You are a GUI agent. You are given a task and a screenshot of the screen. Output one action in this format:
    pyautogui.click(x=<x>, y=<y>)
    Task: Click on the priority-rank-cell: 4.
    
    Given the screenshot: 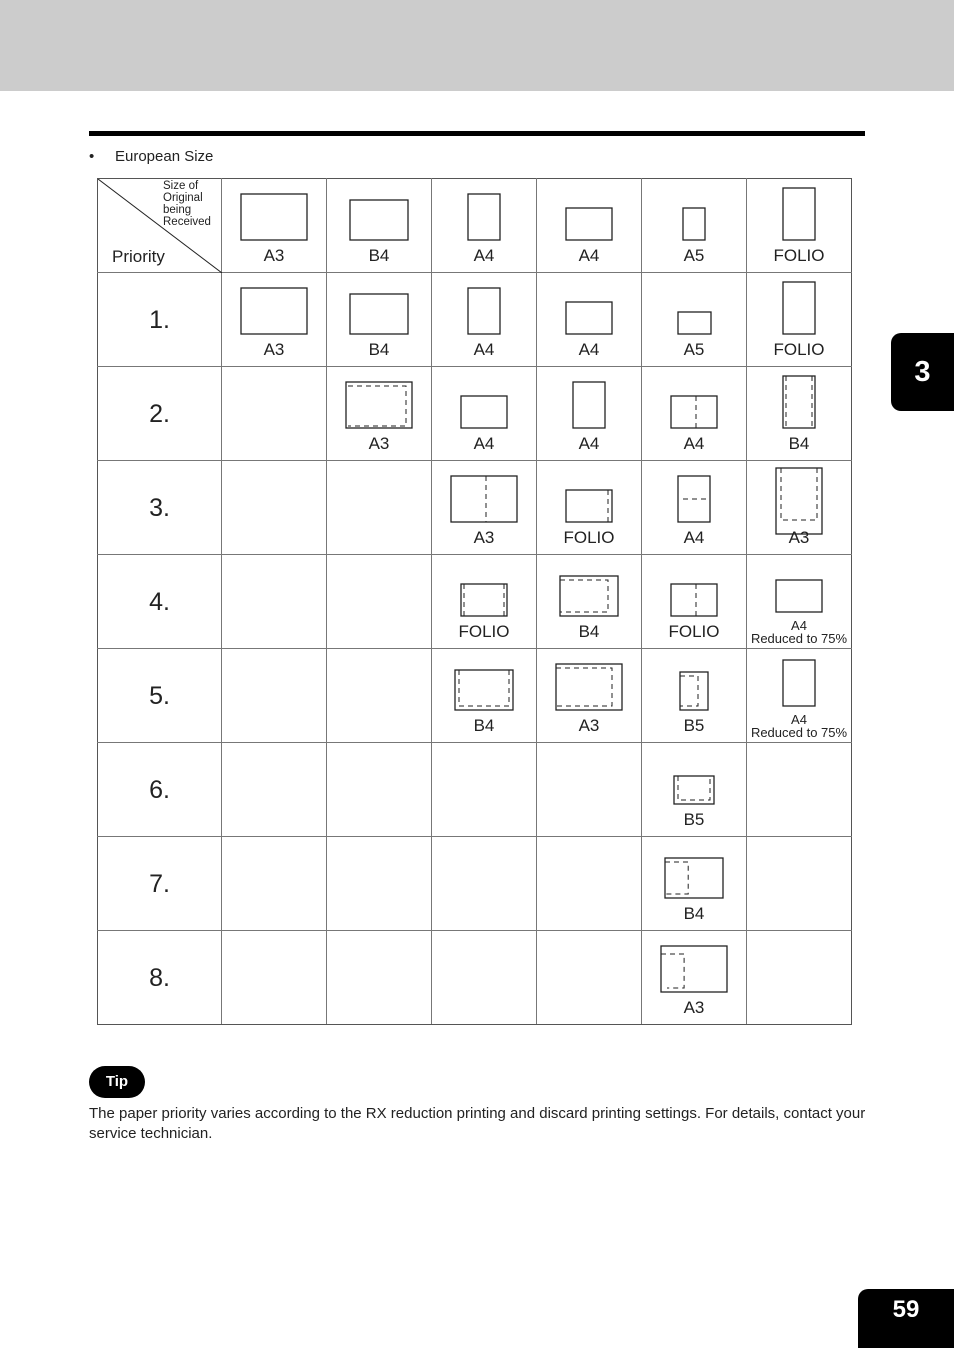 What is the action you would take?
    pyautogui.click(x=159, y=601)
    